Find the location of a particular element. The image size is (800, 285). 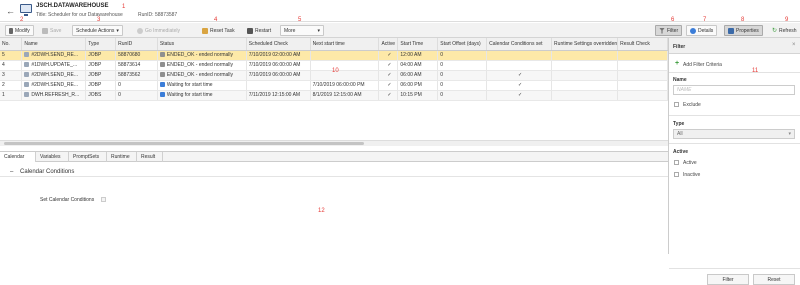

column-header: Runtime Settings overridden is located at coordinates (585, 44).